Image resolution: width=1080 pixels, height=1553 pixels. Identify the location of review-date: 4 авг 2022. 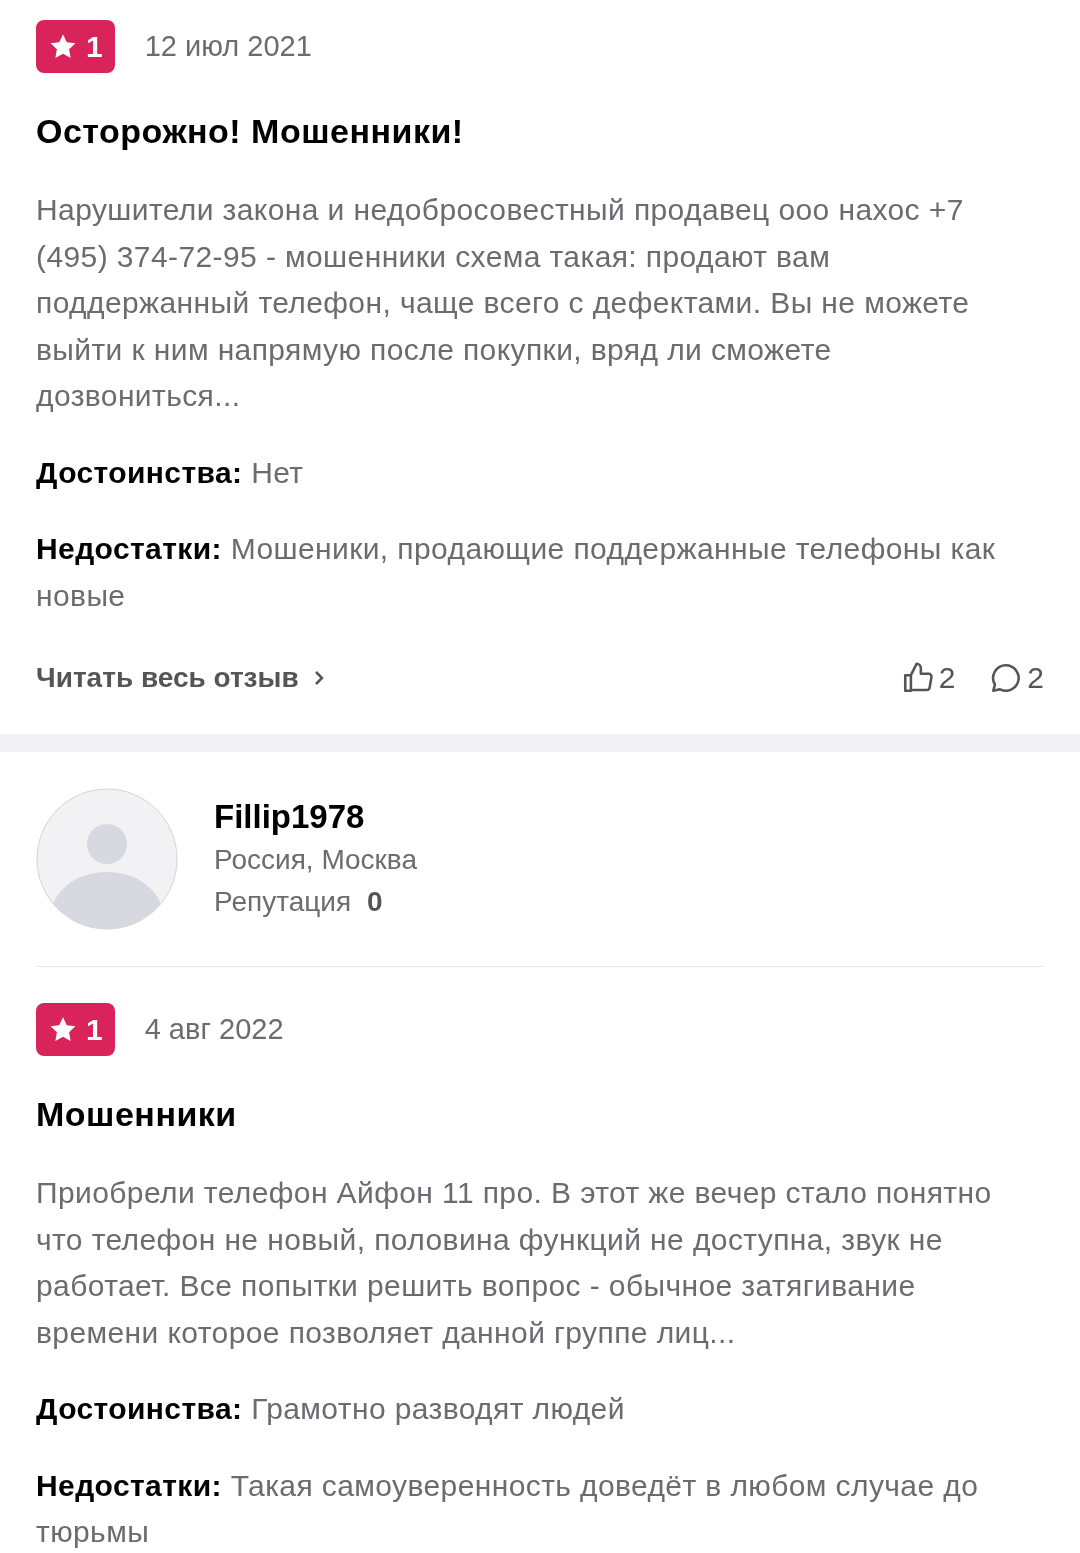
(214, 1029).